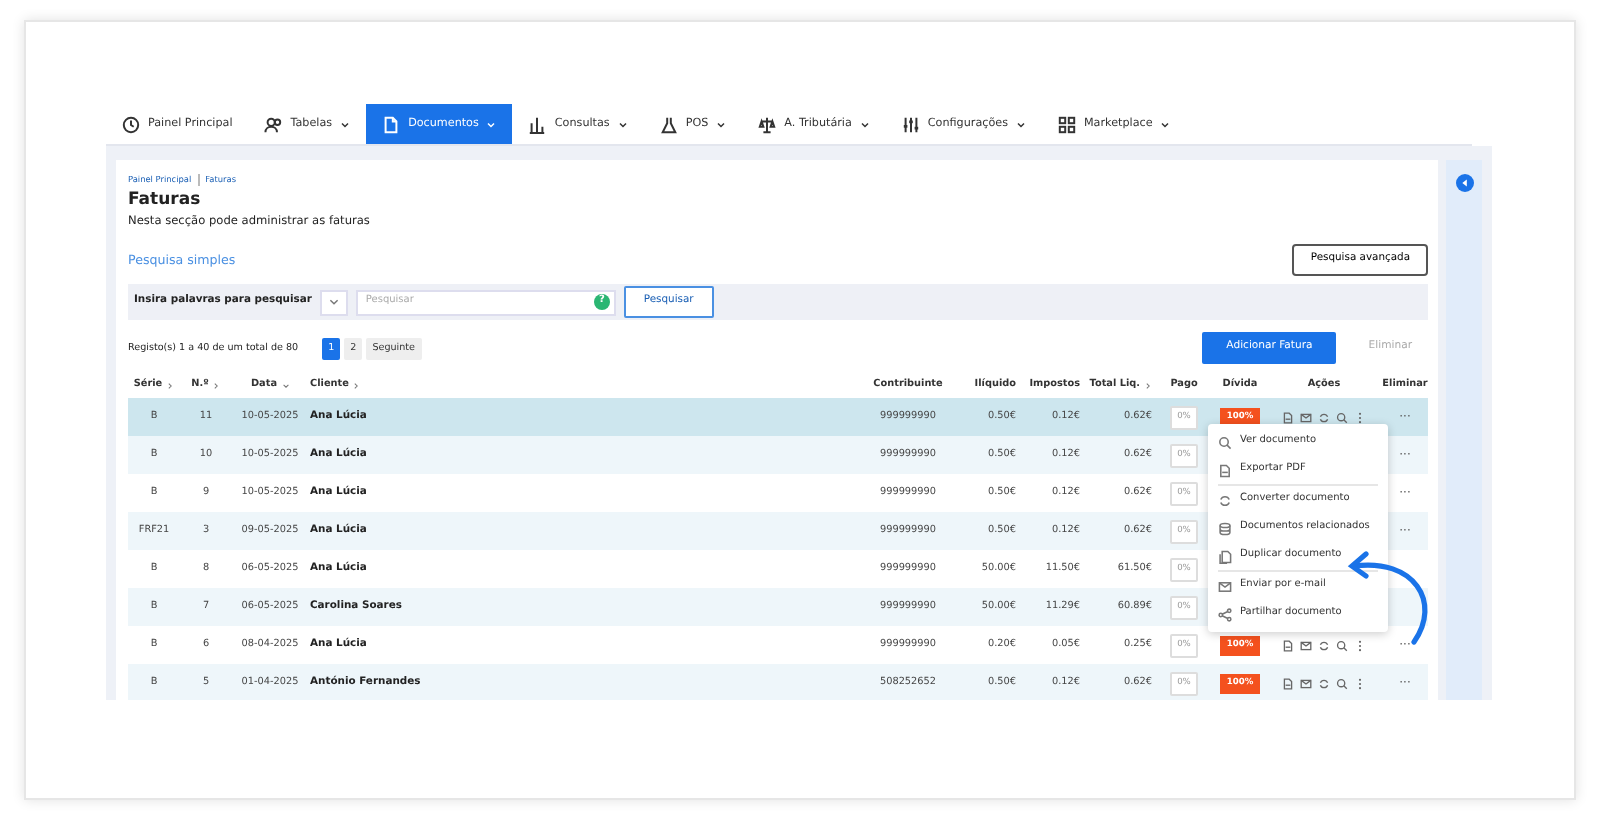  I want to click on bar-chart-icon, so click(537, 124).